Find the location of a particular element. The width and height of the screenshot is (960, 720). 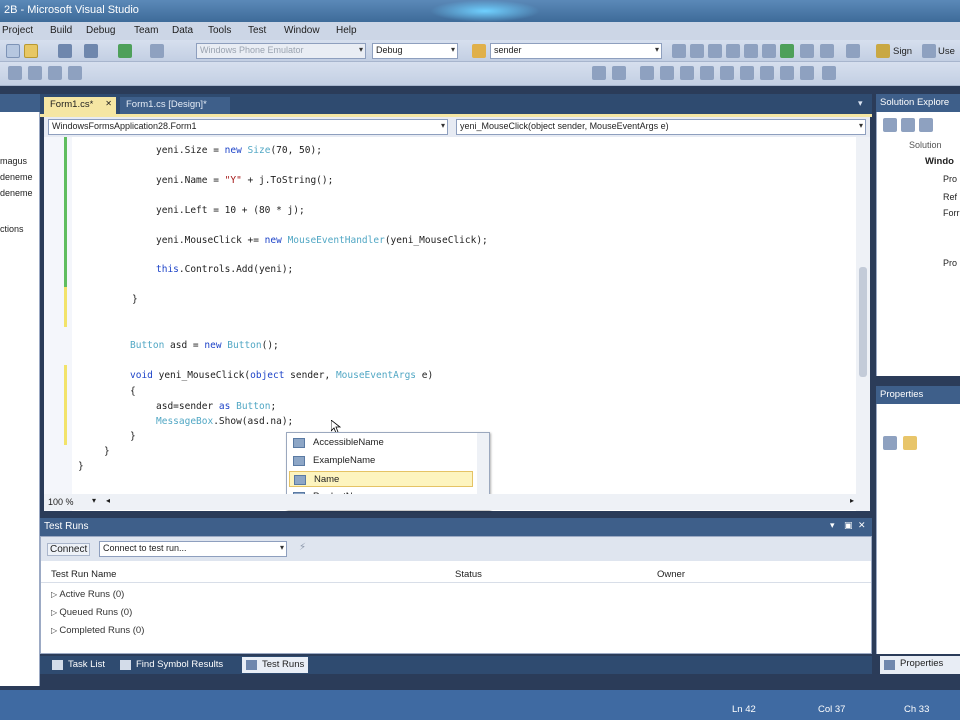

toolbar2-icon-a is located at coordinates (15, 73).